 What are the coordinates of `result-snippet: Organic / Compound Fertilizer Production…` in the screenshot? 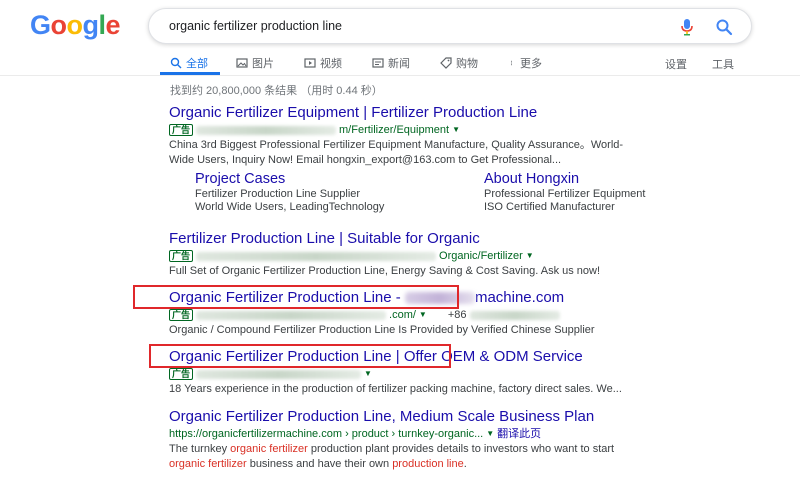 It's located at (382, 330).